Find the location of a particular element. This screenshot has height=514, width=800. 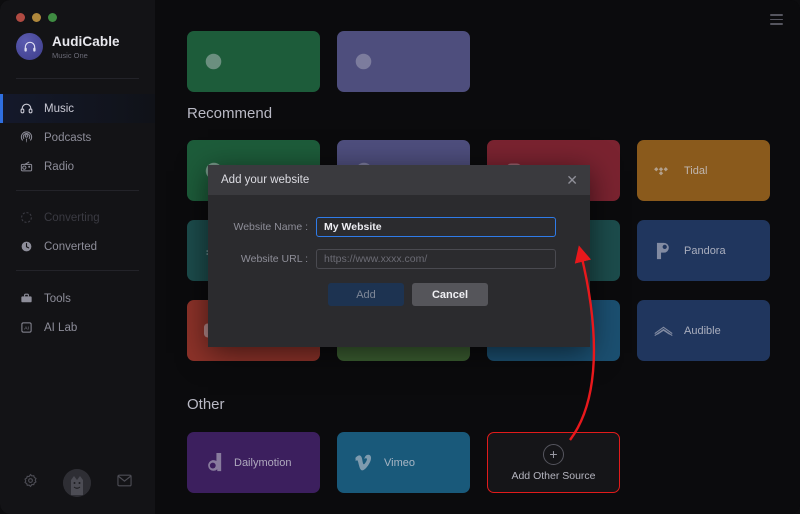

brand-name: AudiCable is located at coordinates (86, 41).